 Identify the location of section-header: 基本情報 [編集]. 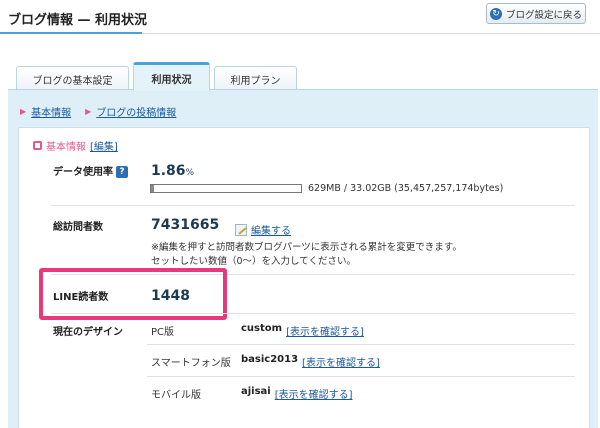
(75, 145).